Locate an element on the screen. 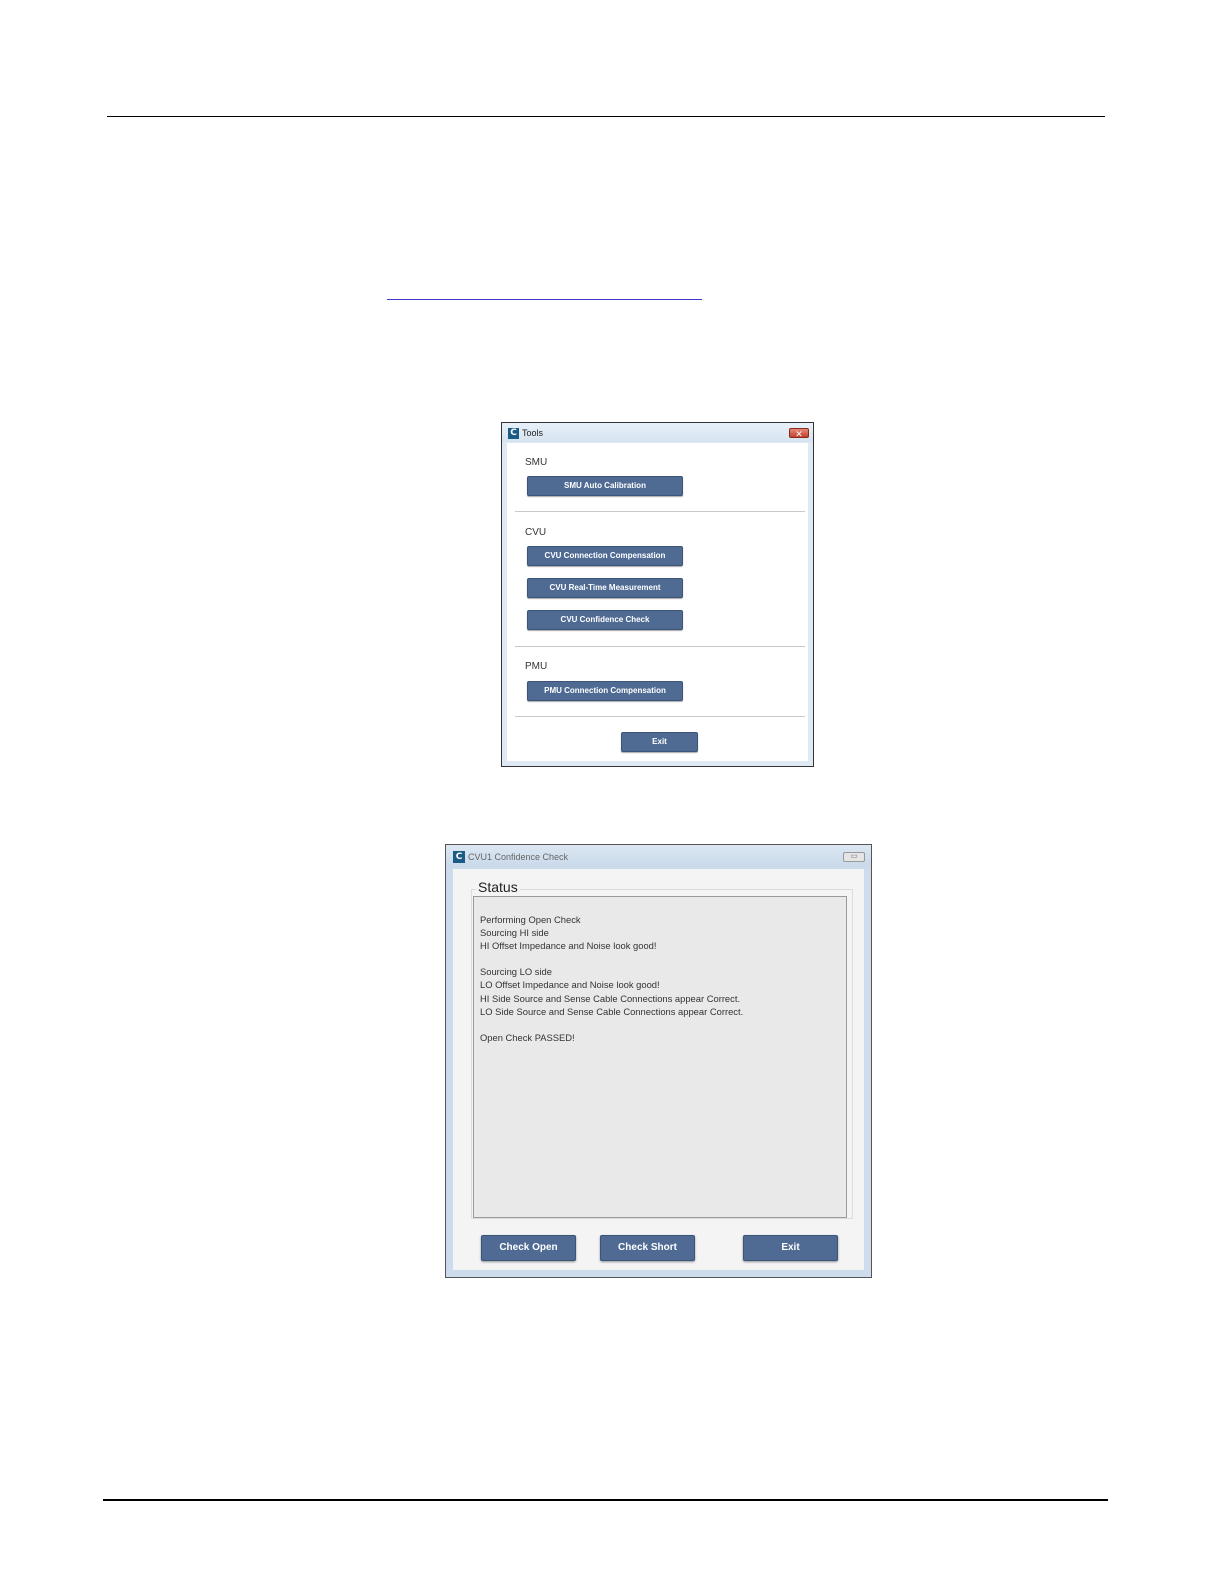 The height and width of the screenshot is (1584, 1224). tools-titlebar: C Tools ✕ is located at coordinates (657, 432).